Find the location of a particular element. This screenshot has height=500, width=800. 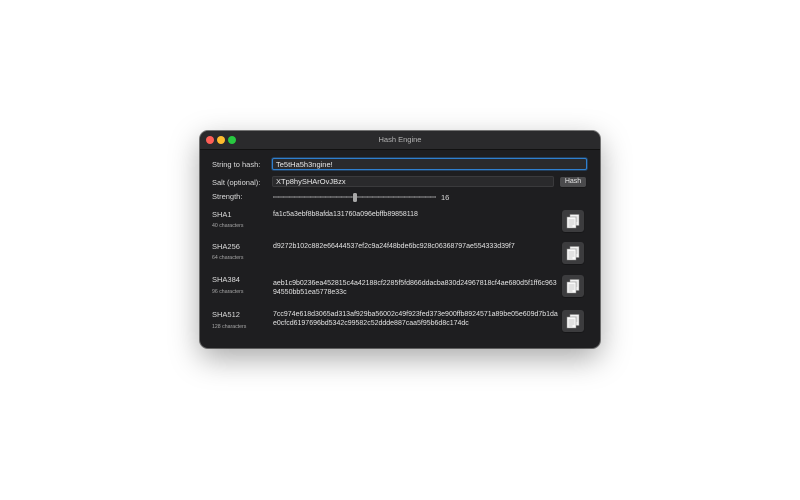

salt-label: Salt (optional): is located at coordinates (236, 182).